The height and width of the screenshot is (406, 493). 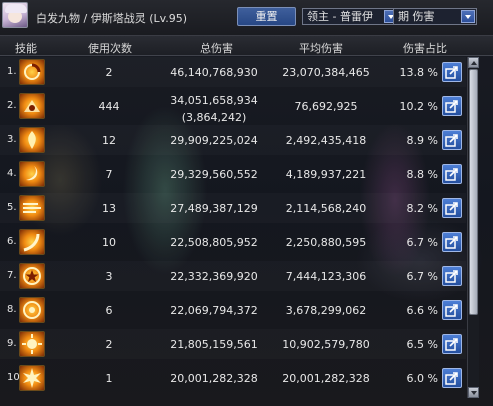 What do you see at coordinates (12, 173) in the screenshot?
I see `row-rank: 4.` at bounding box center [12, 173].